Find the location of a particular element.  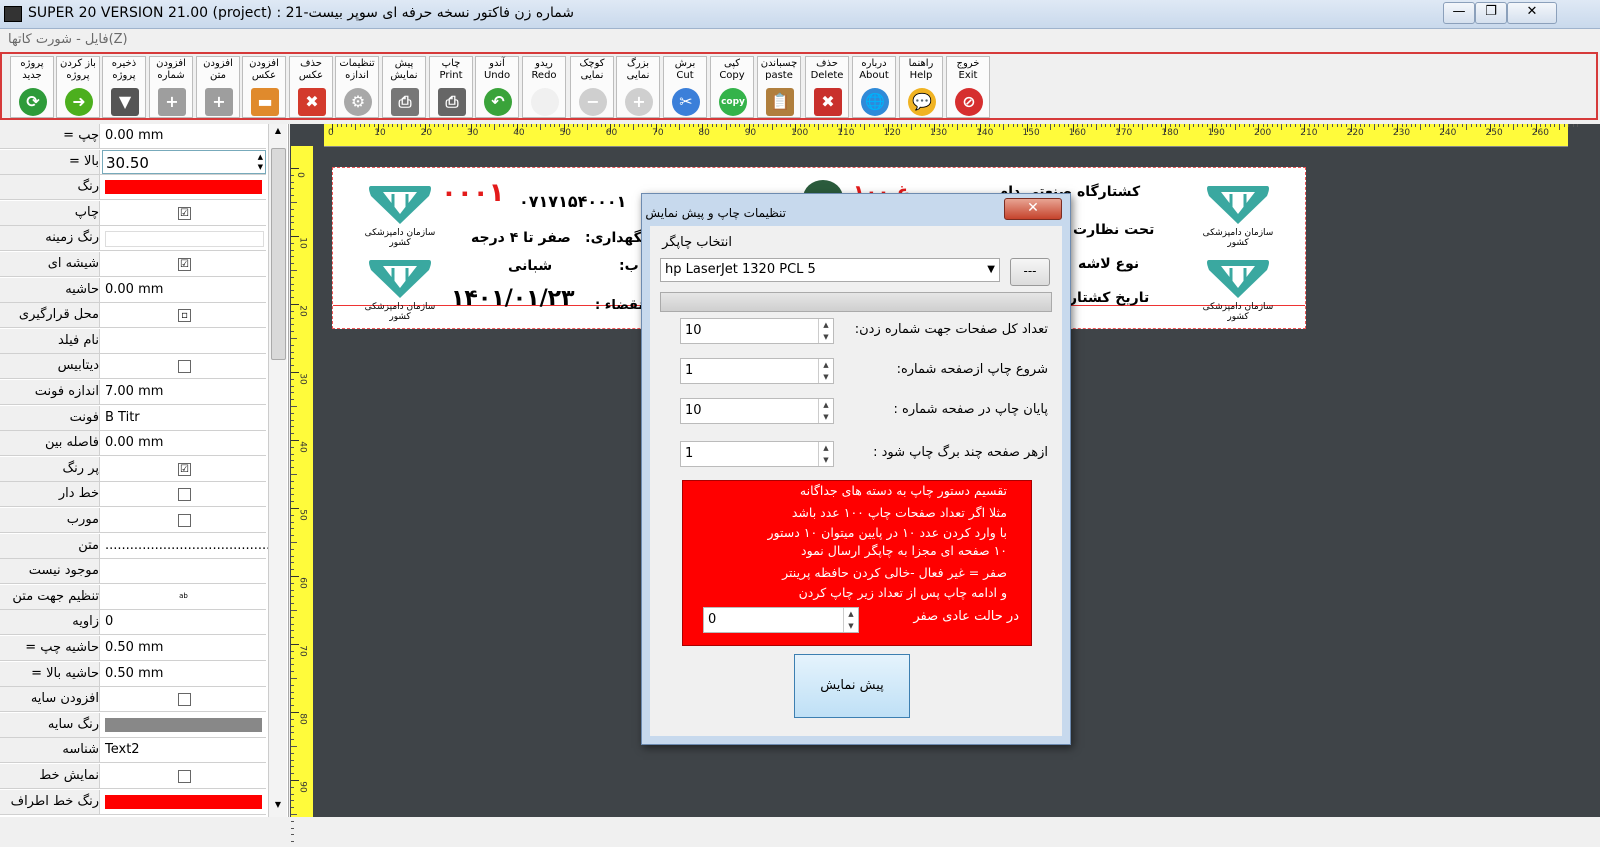

checkbox: ▫ is located at coordinates (184, 316).